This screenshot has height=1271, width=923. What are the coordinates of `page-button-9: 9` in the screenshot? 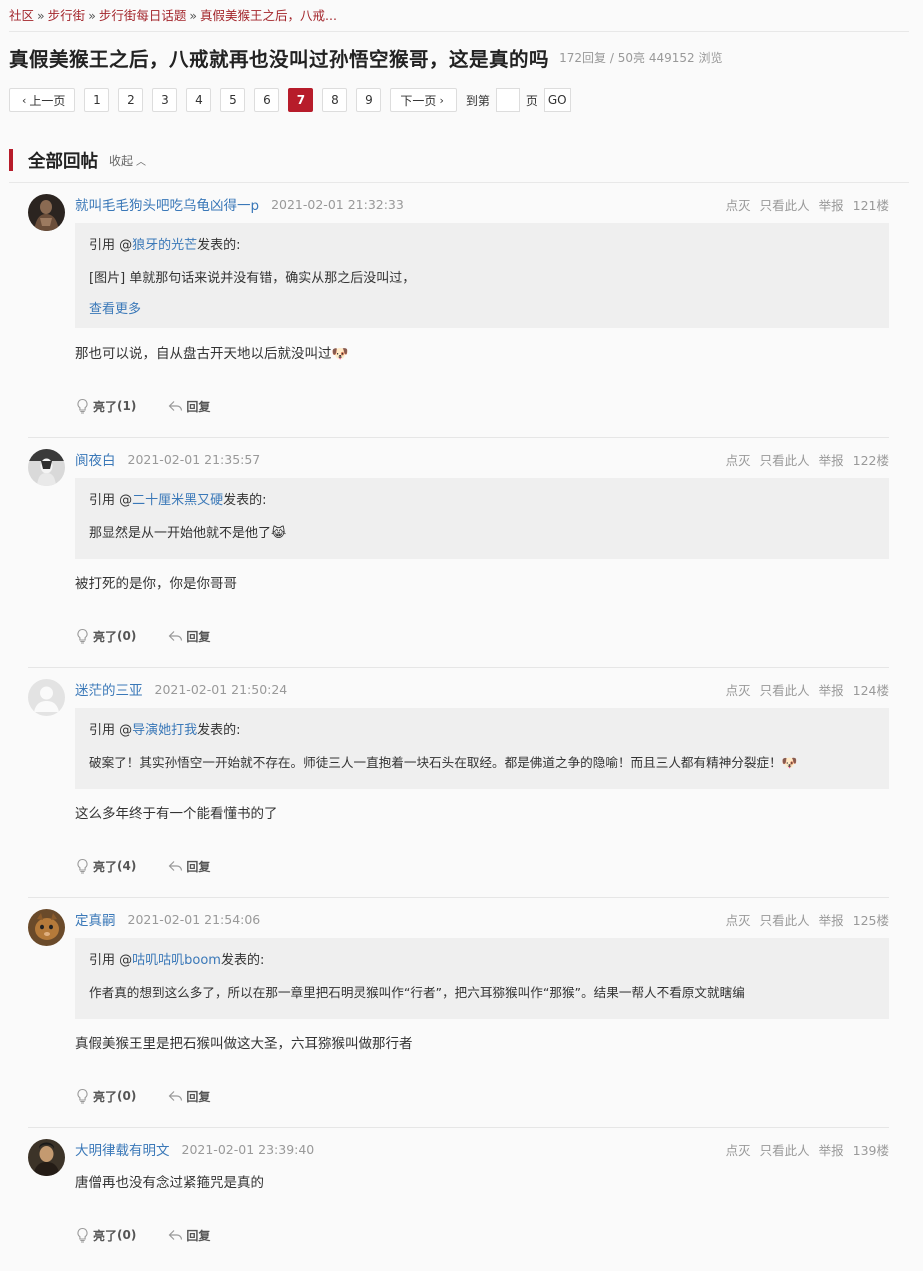 It's located at (369, 100).